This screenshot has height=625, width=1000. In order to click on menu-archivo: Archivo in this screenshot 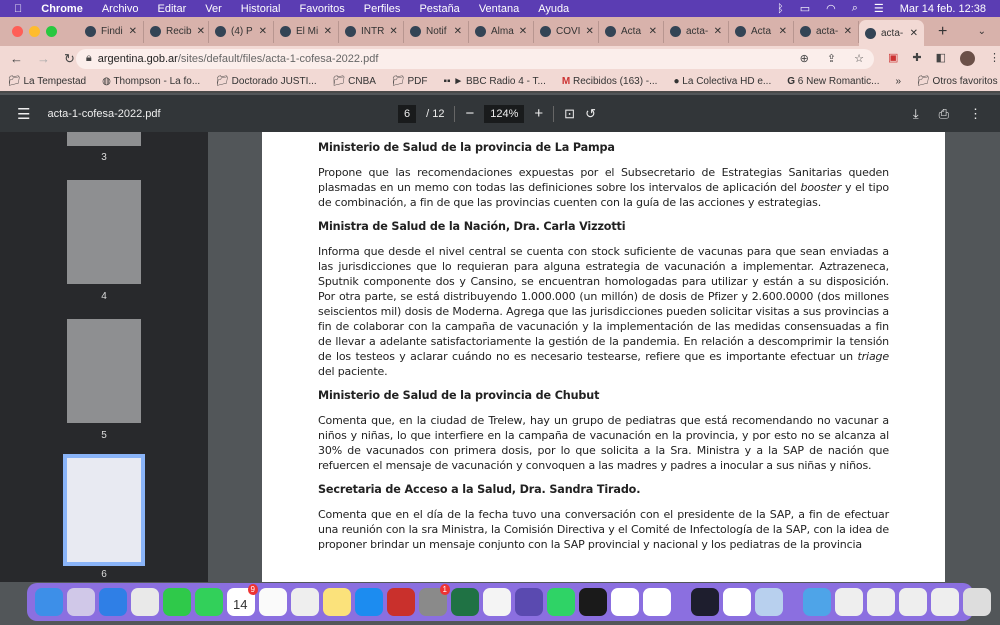, I will do `click(120, 9)`.